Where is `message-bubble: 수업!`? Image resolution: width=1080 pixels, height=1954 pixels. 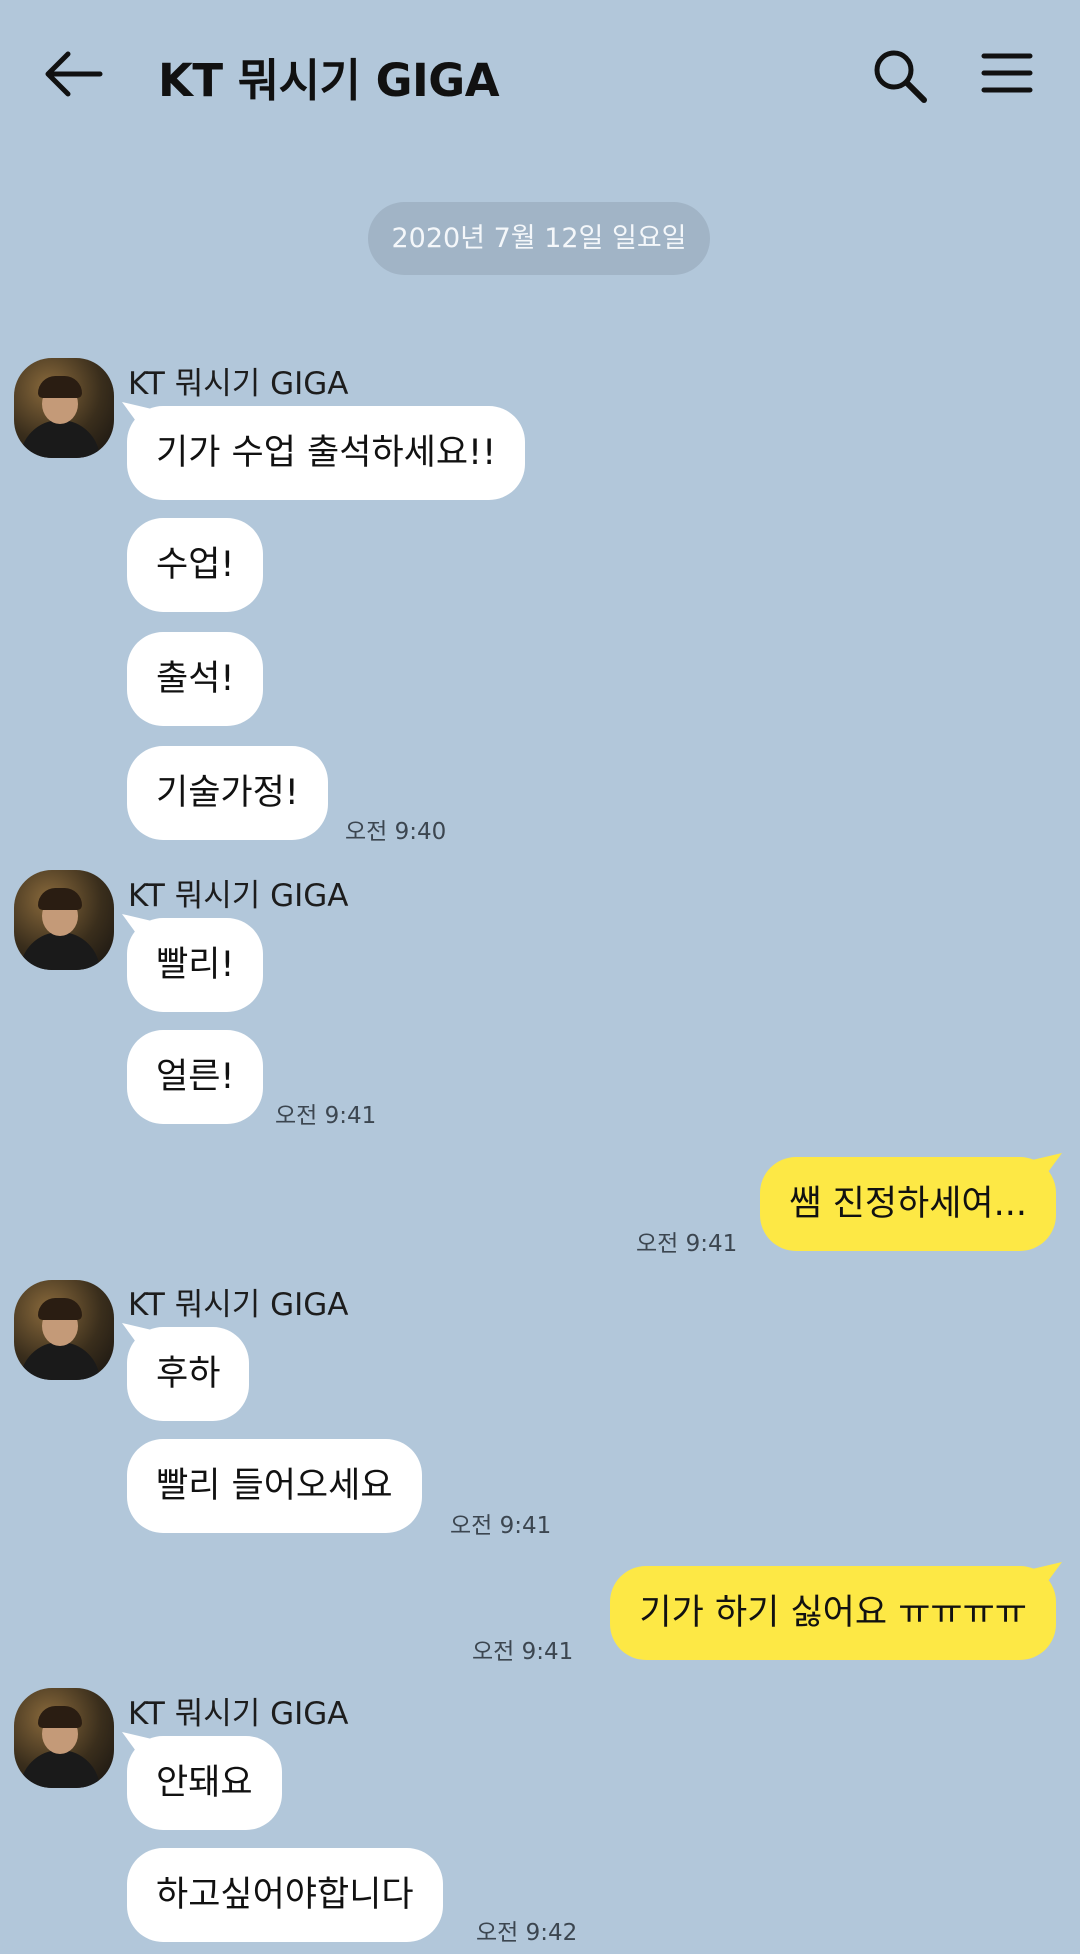
message-bubble: 수업! is located at coordinates (195, 565).